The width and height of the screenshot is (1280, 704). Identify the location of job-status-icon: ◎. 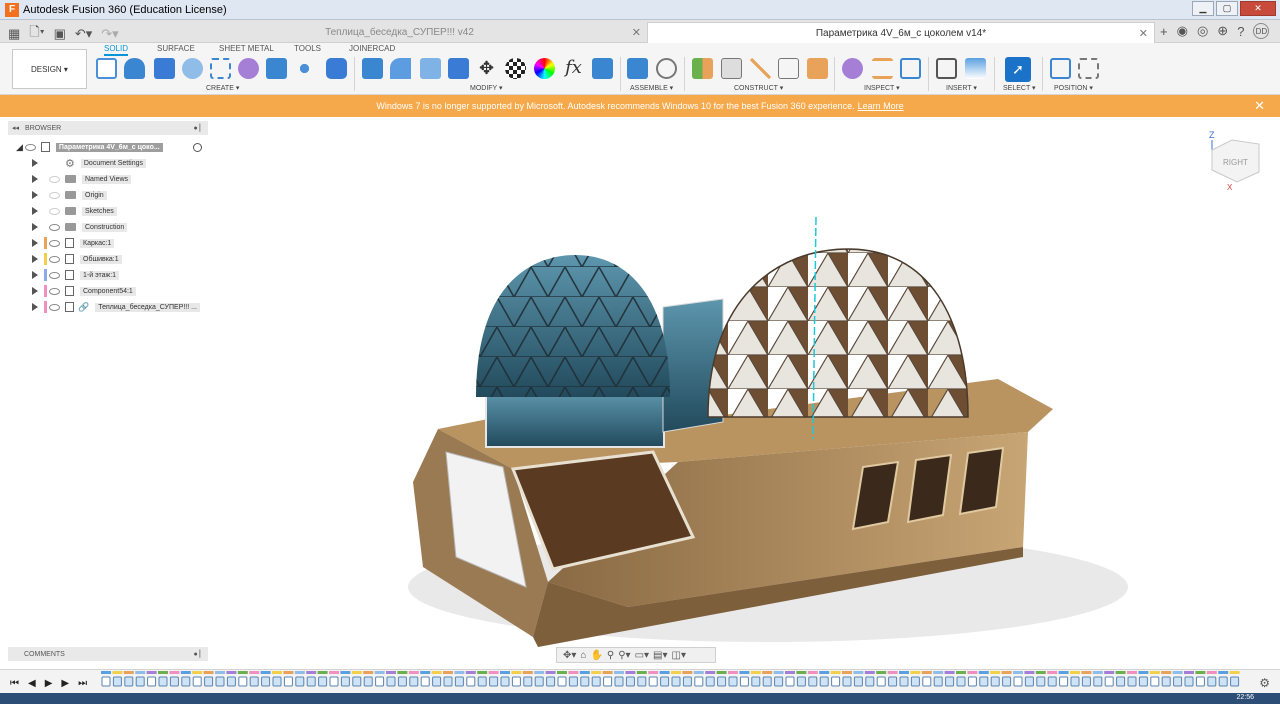
(1202, 31).